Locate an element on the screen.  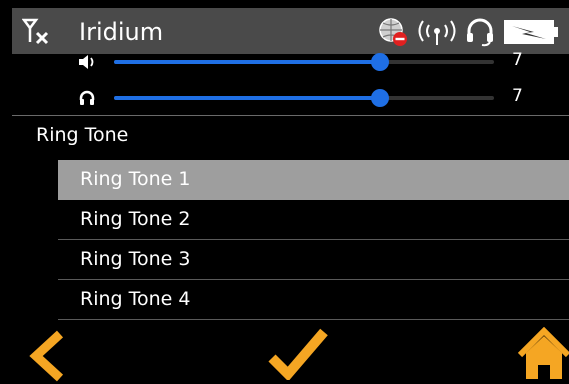
list-item-label: Ring Tone 3 is located at coordinates (135, 259).